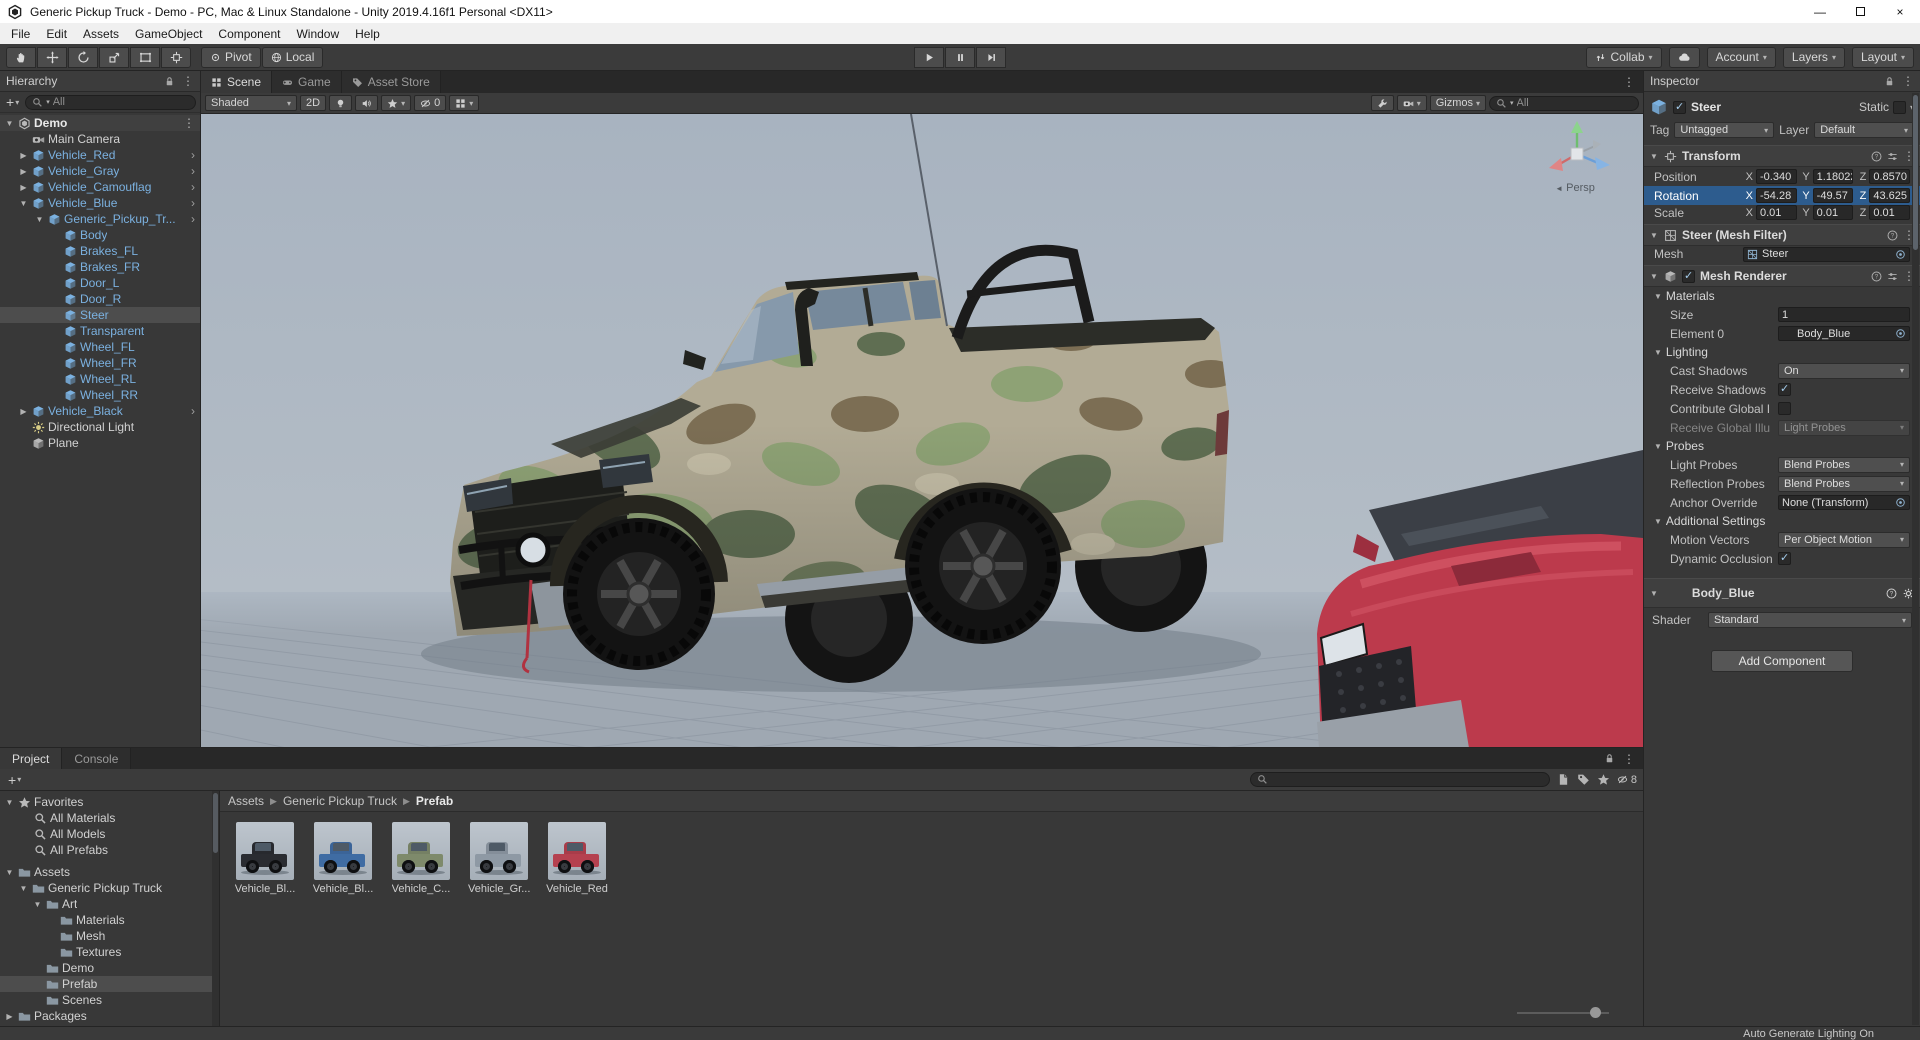 The width and height of the screenshot is (1920, 1040). I want to click on tree-item-textures: Textures, so click(109, 952).